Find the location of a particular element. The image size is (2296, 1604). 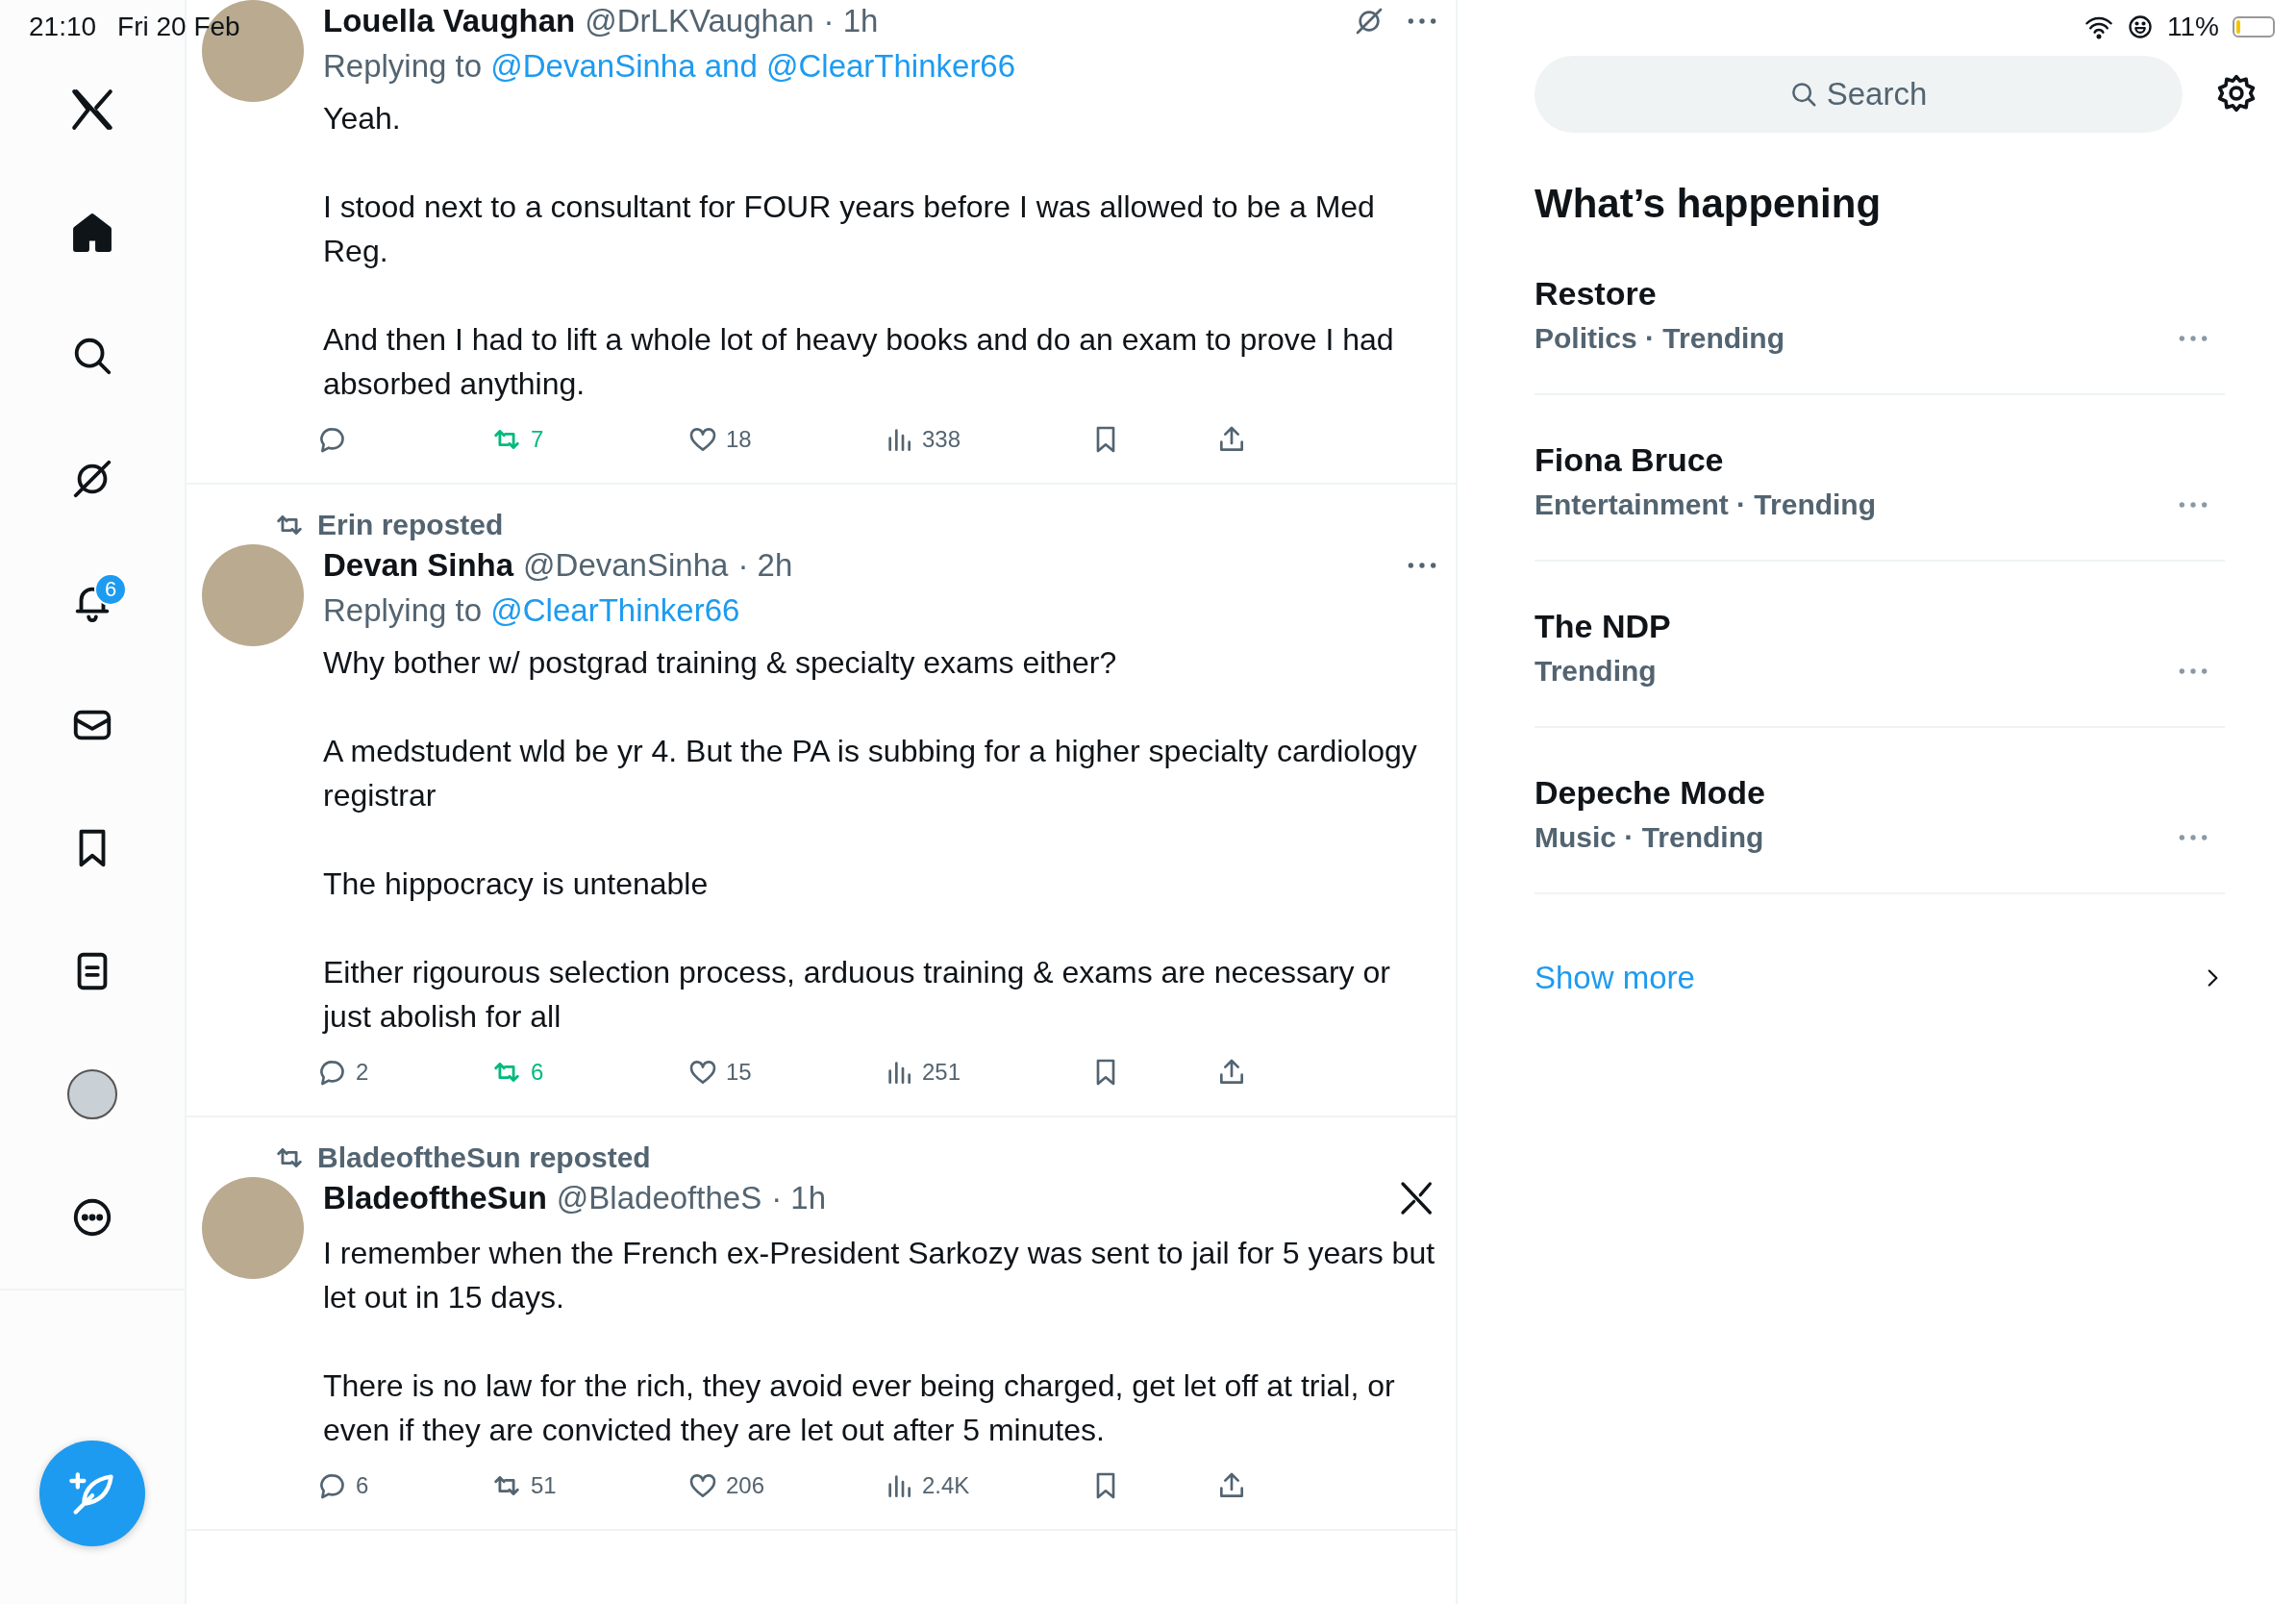

replying-to-text: Replying to @DevanSinha and @ClearThinker66 is located at coordinates (670, 66).